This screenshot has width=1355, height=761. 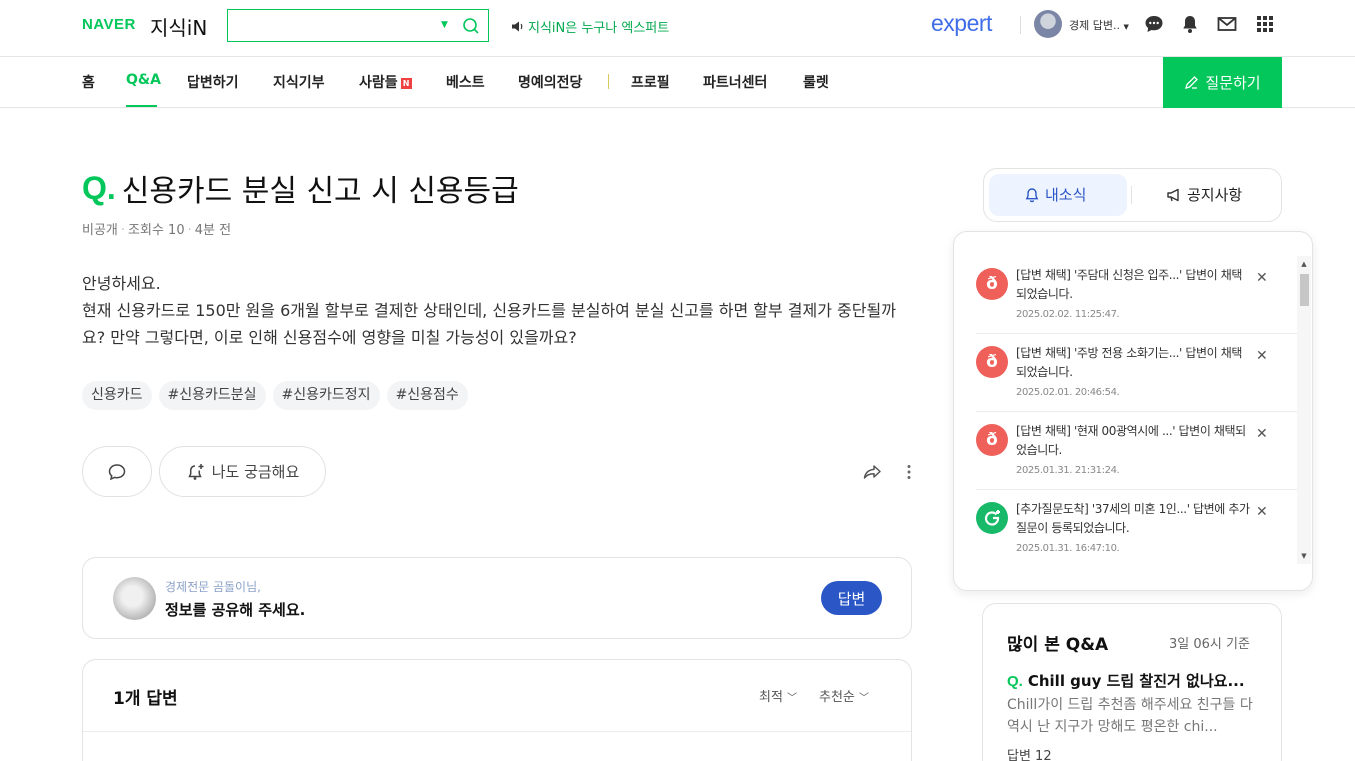 I want to click on apps-grid-icon, so click(x=1265, y=24).